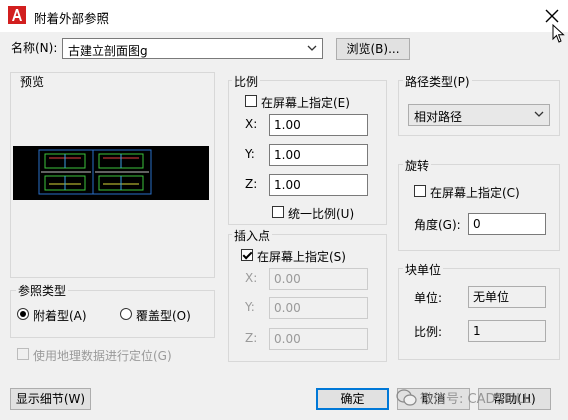  I want to click on rotation-specify-checkbox, so click(420, 191).